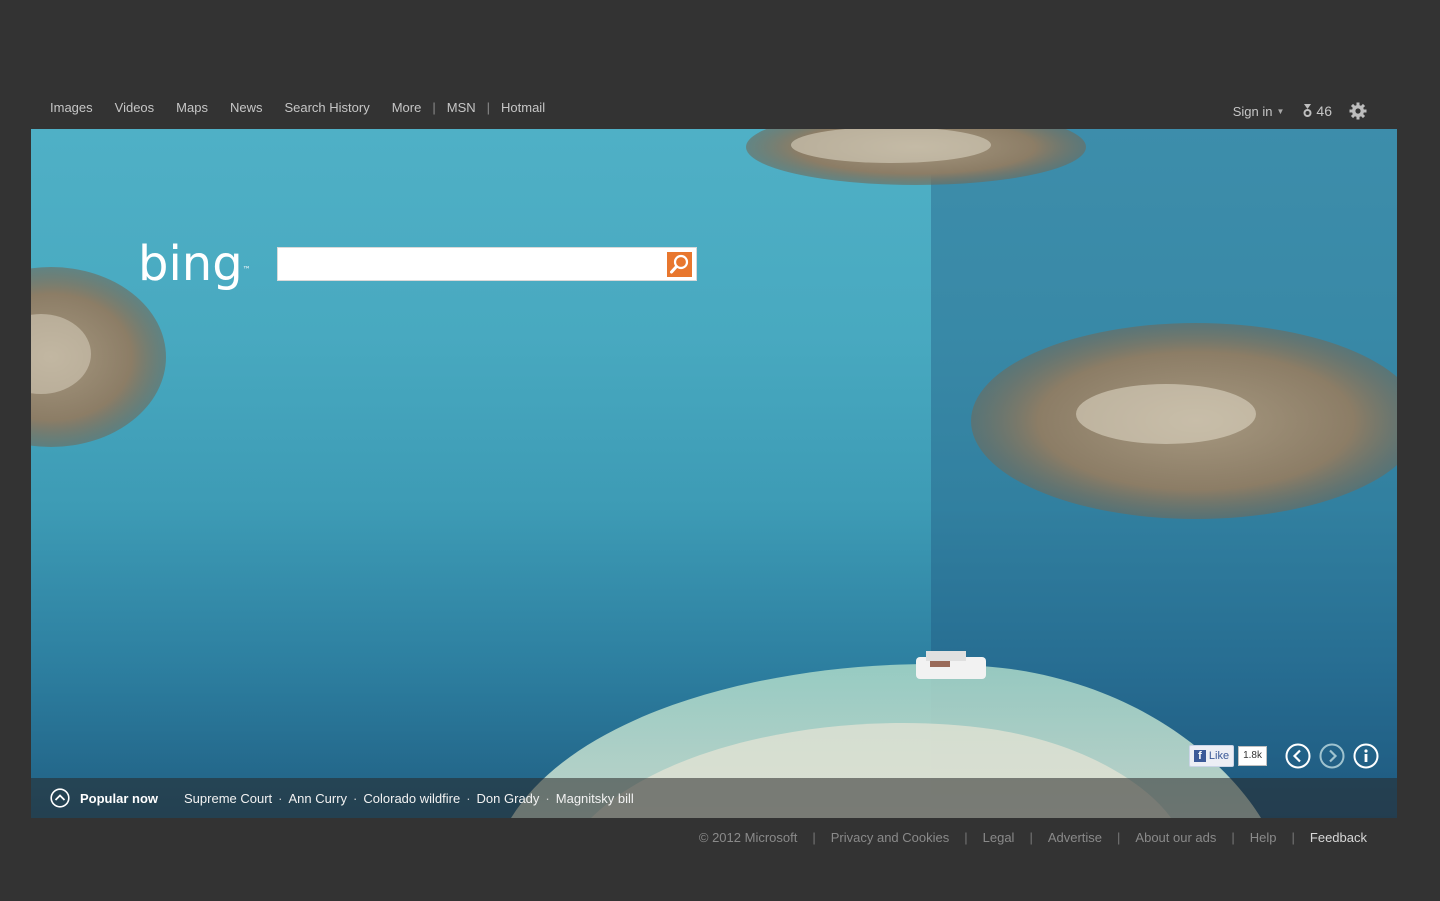  What do you see at coordinates (595, 798) in the screenshot?
I see `popular-item: Magnitsky bill` at bounding box center [595, 798].